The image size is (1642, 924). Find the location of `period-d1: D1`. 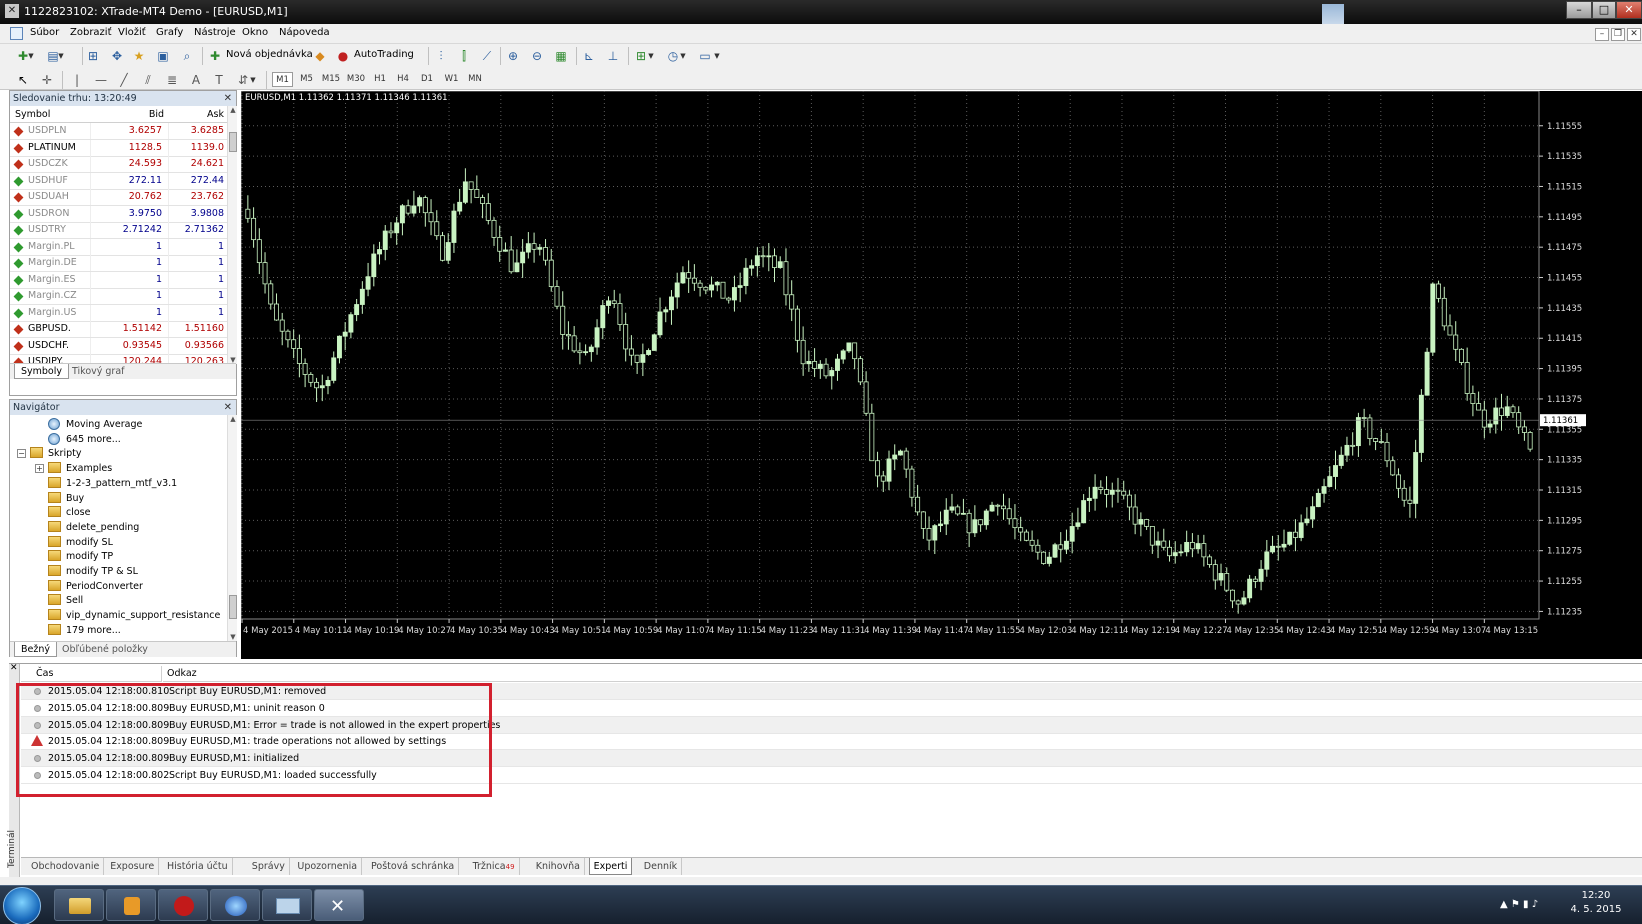

period-d1: D1 is located at coordinates (427, 79).